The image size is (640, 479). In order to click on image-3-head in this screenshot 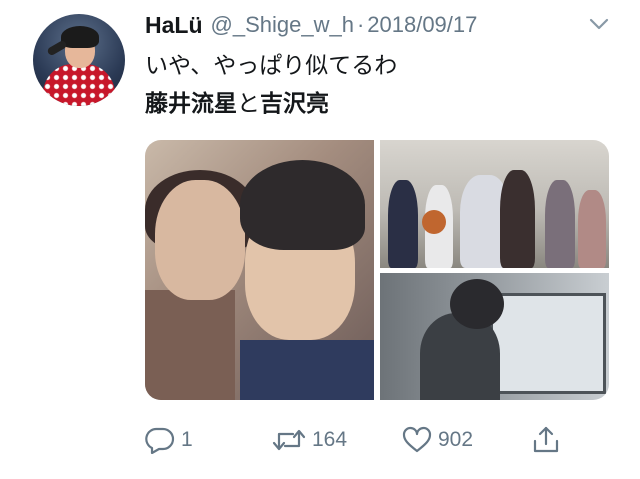, I will do `click(477, 304)`.